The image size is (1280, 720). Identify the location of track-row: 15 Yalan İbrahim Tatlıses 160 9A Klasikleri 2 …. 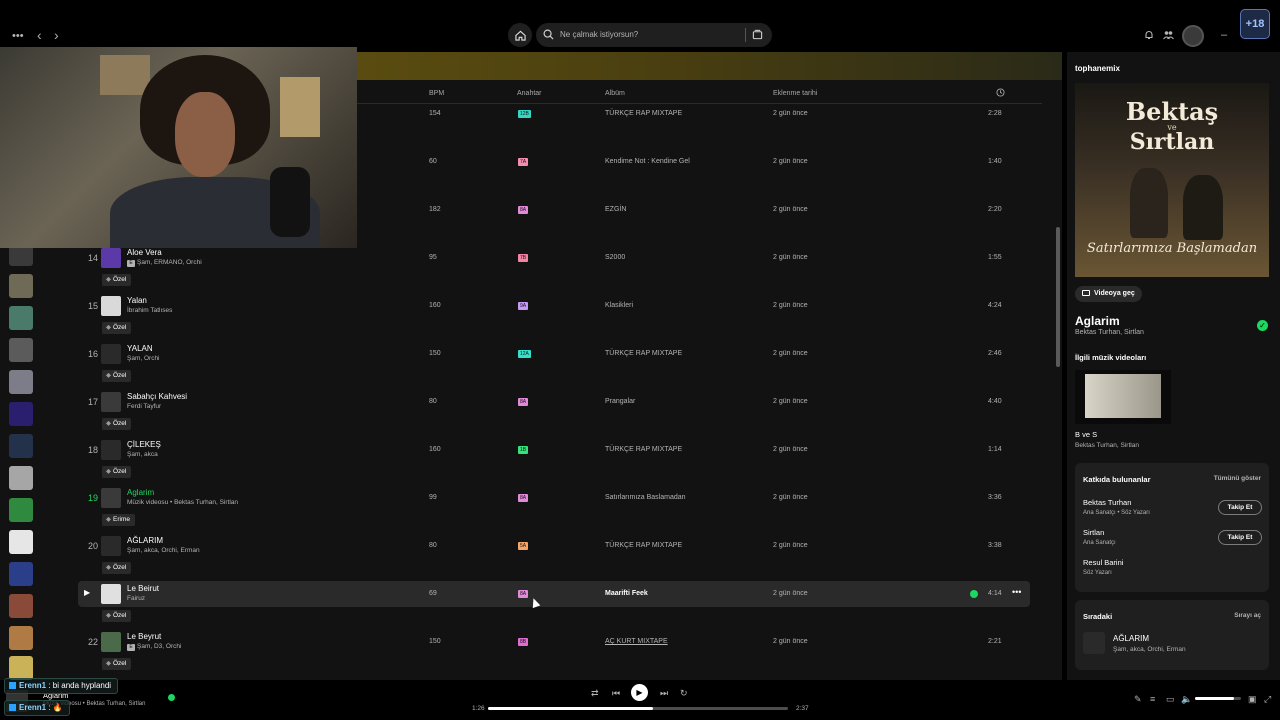
(554, 306).